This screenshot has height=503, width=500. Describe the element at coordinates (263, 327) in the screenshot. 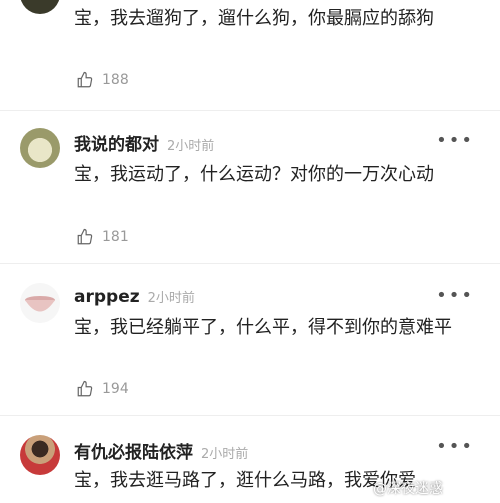

I see `comment-text: 宝，我已经躺平了，什么平，得不到你的意难平` at that location.